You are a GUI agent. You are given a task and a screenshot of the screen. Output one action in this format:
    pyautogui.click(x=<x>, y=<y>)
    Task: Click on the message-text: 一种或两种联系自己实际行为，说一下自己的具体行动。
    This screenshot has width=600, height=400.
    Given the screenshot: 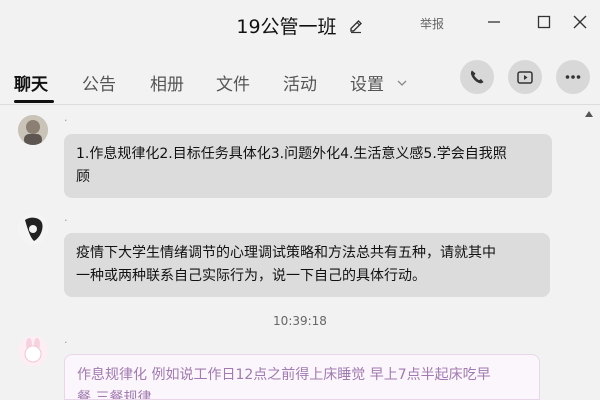 What is the action you would take?
    pyautogui.click(x=251, y=276)
    